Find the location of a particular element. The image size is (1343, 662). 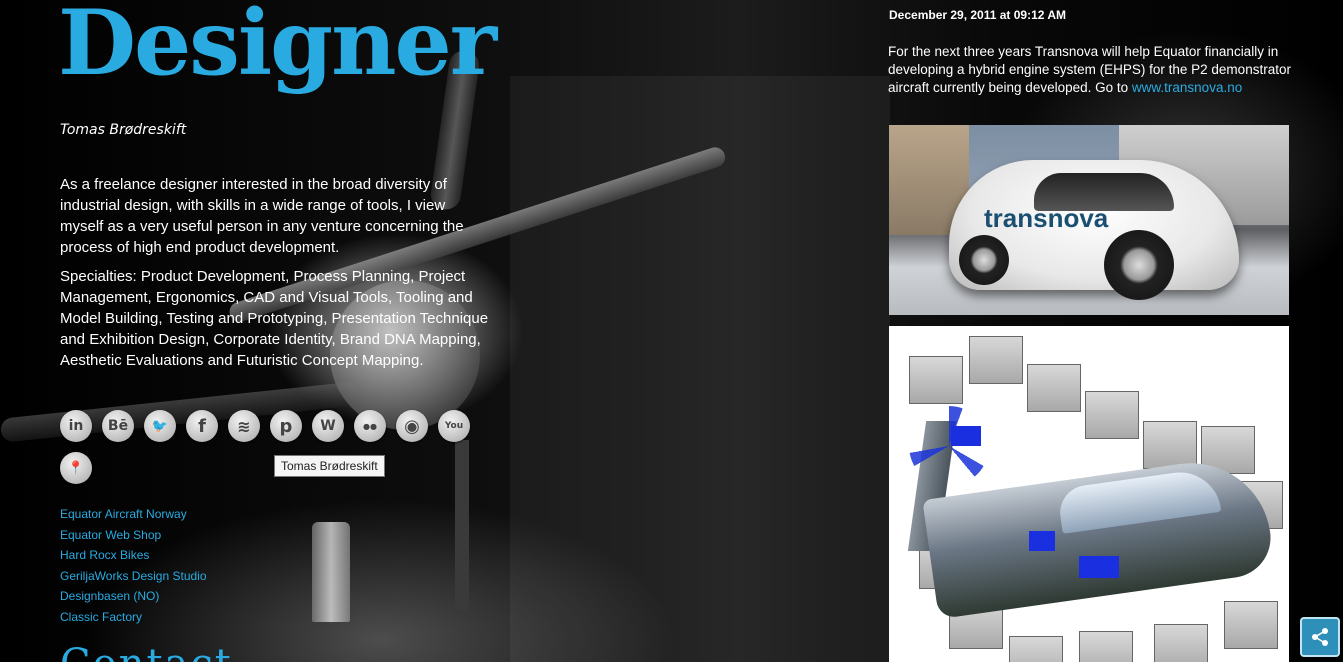

background-cylinder is located at coordinates (331, 572).